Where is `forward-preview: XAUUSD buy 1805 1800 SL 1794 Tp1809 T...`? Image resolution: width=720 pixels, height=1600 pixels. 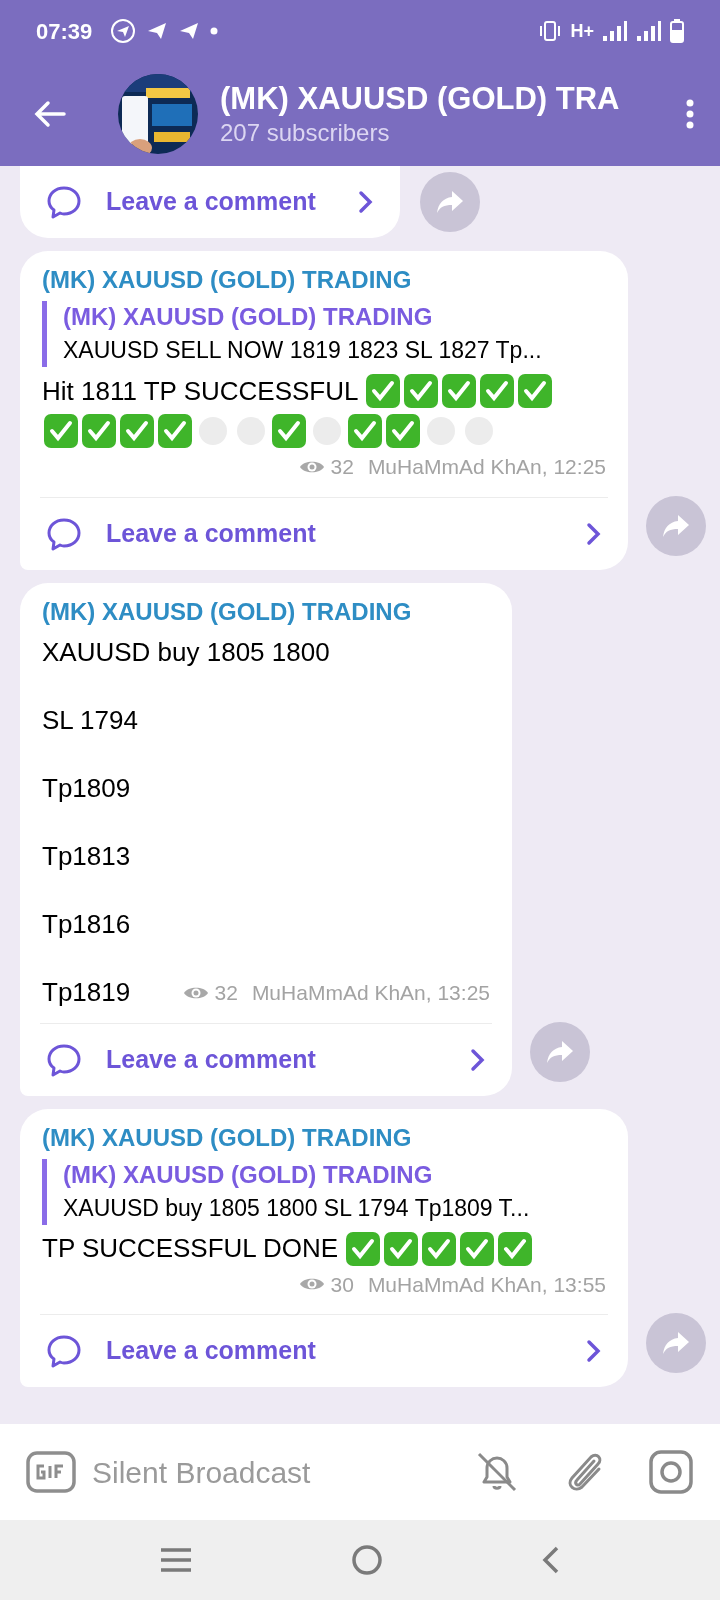 forward-preview: XAUUSD buy 1805 1800 SL 1794 Tp1809 T... is located at coordinates (297, 1208).